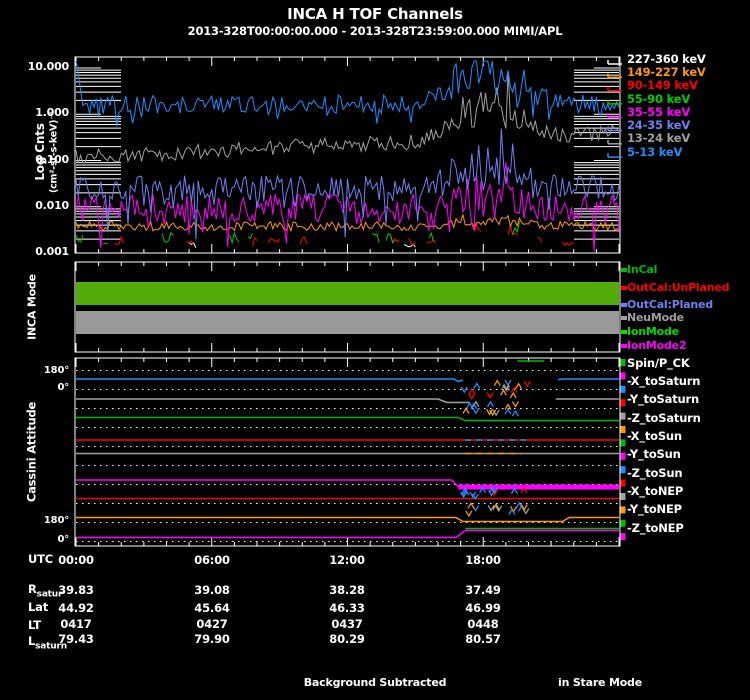 Image resolution: width=750 pixels, height=700 pixels. What do you see at coordinates (212, 608) in the screenshot?
I see `table-cell: 45.64` at bounding box center [212, 608].